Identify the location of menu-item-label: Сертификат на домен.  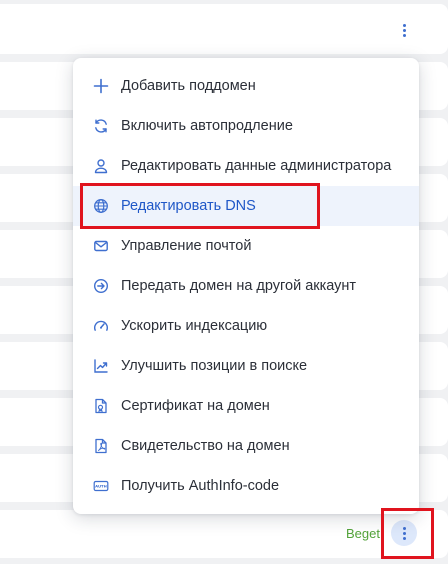
(195, 406).